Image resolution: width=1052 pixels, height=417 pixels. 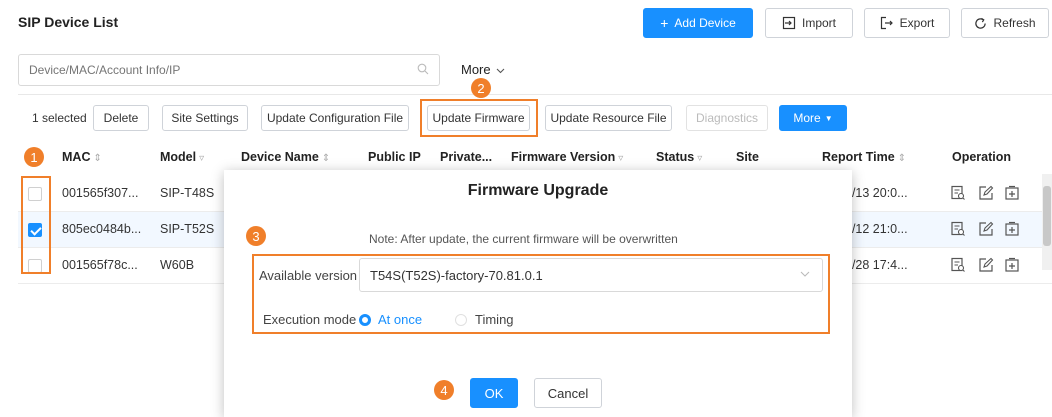 What do you see at coordinates (789, 23) in the screenshot?
I see `import-icon` at bounding box center [789, 23].